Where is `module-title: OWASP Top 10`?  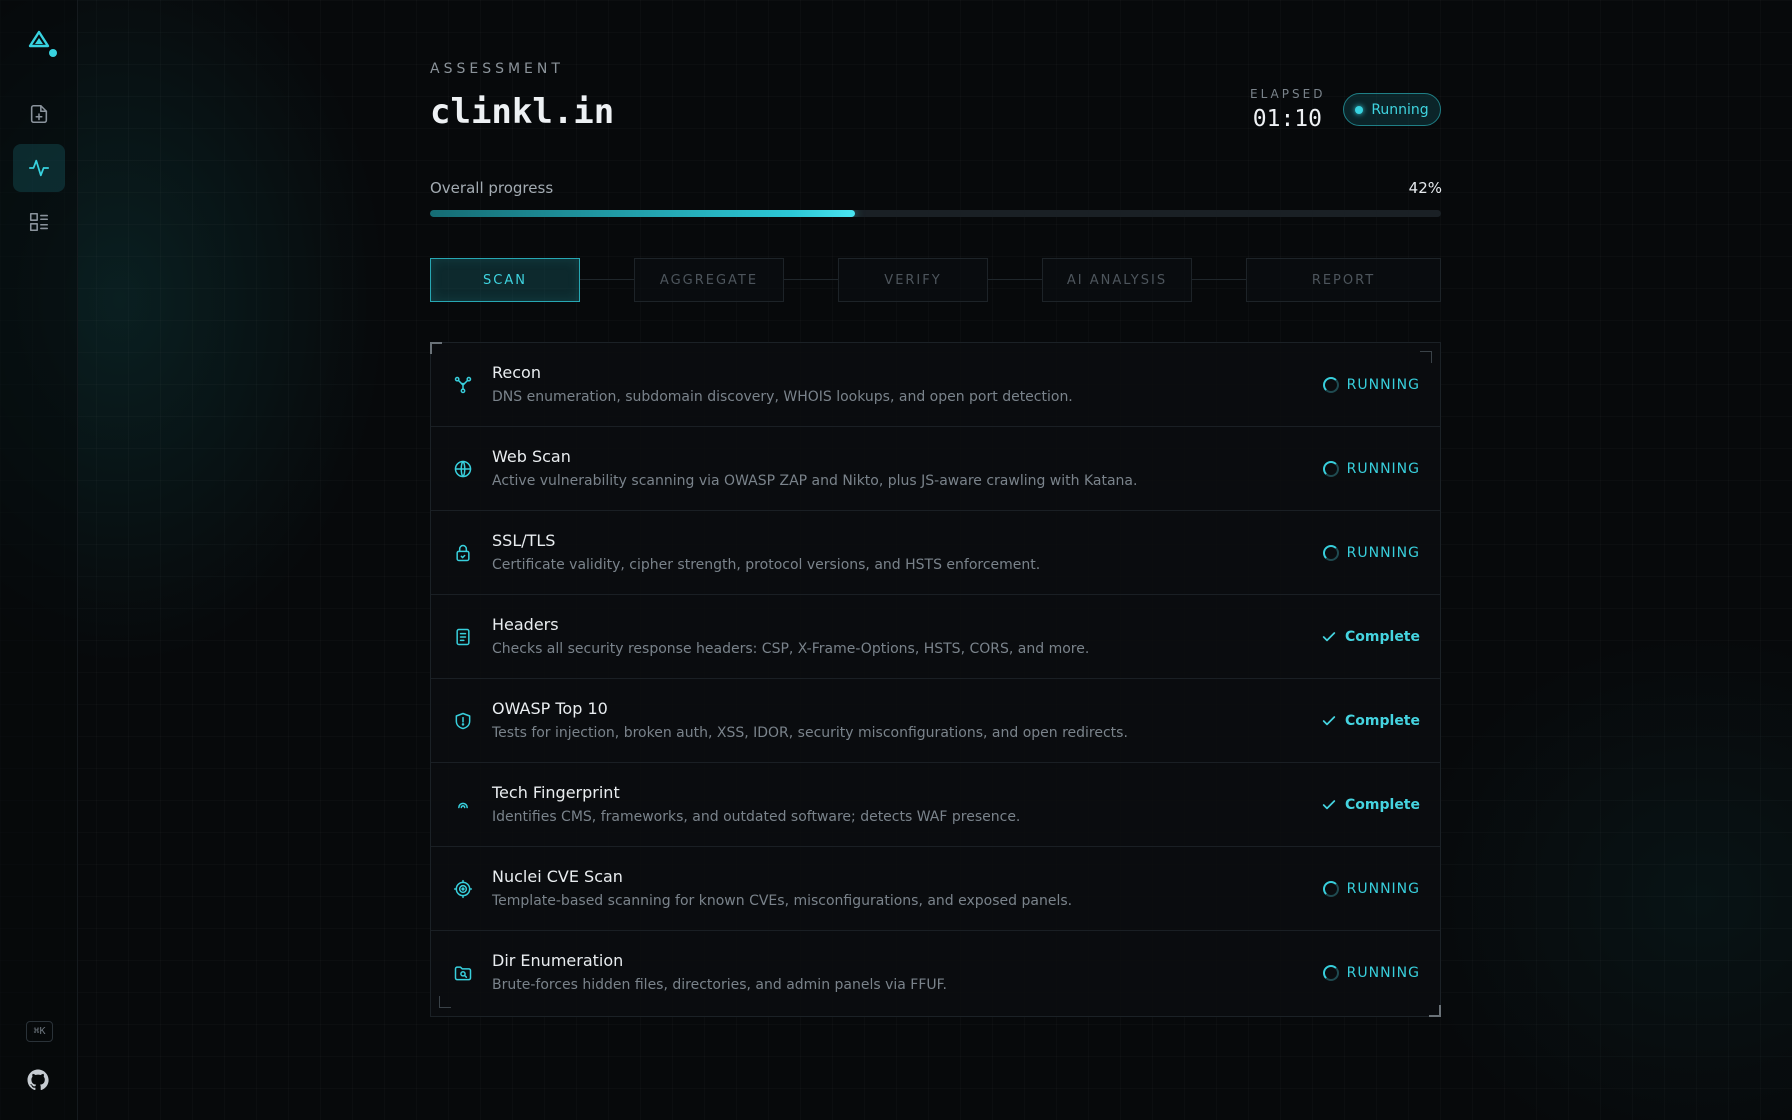 module-title: OWASP Top 10 is located at coordinates (550, 708).